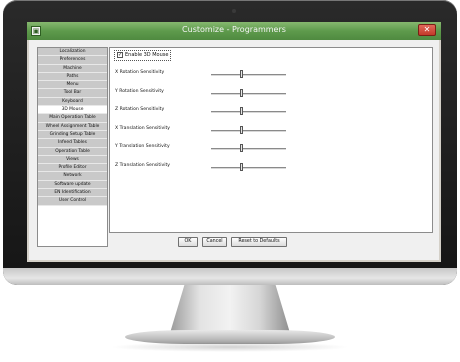  What do you see at coordinates (72, 77) in the screenshot?
I see `nav-item: Paths` at bounding box center [72, 77].